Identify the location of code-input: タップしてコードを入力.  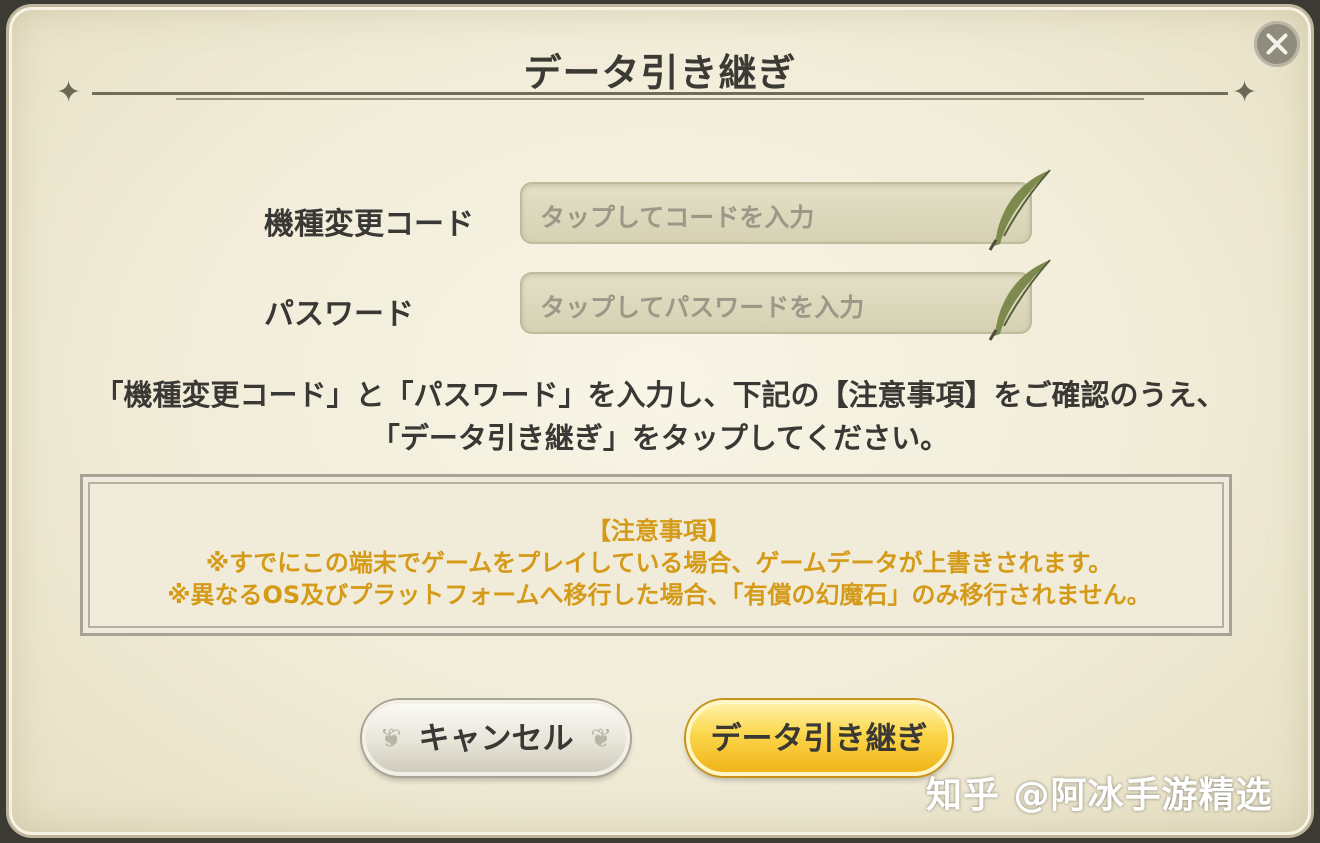
(776, 213).